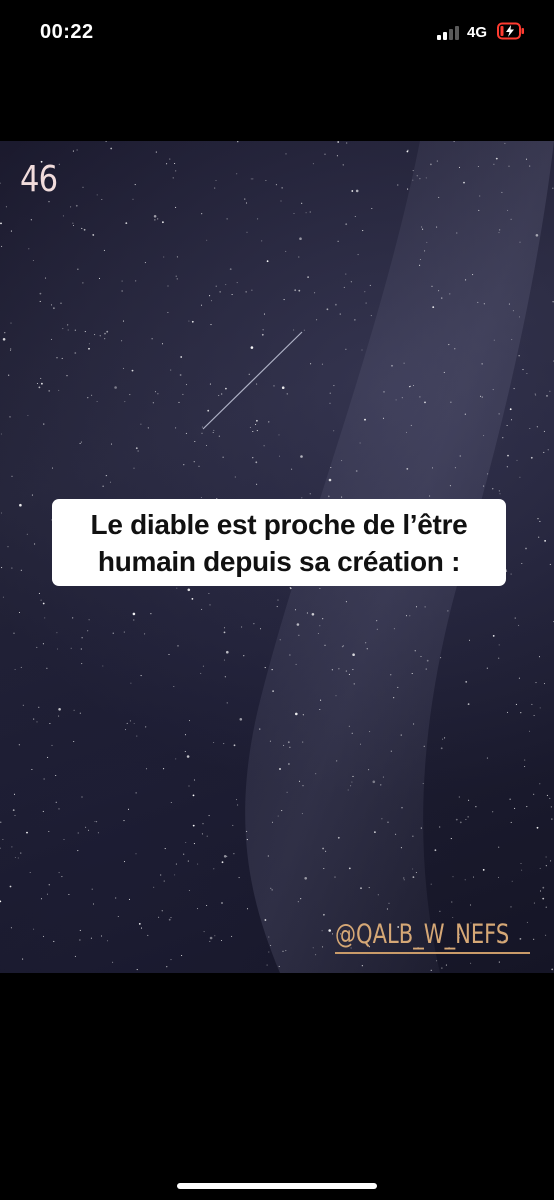 This screenshot has width=554, height=1200. What do you see at coordinates (277, 35) in the screenshot?
I see `status-bar: 00:22 4G` at bounding box center [277, 35].